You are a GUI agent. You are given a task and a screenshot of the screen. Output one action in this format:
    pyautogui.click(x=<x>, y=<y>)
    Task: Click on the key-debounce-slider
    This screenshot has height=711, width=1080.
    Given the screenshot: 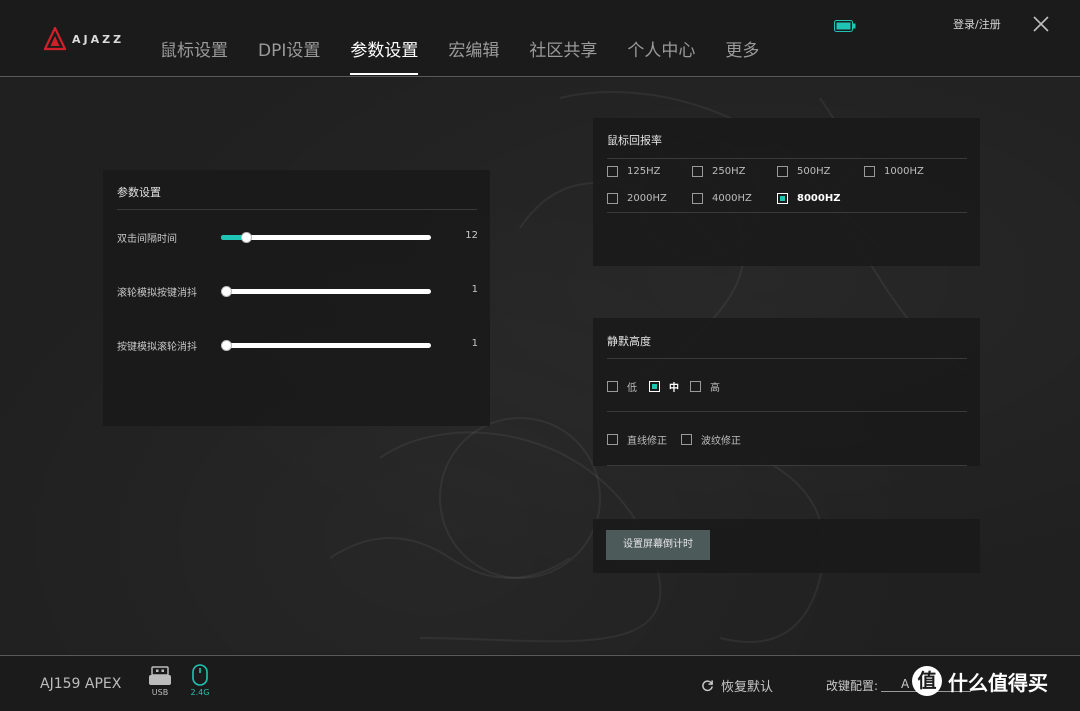 What is the action you would take?
    pyautogui.click(x=326, y=345)
    